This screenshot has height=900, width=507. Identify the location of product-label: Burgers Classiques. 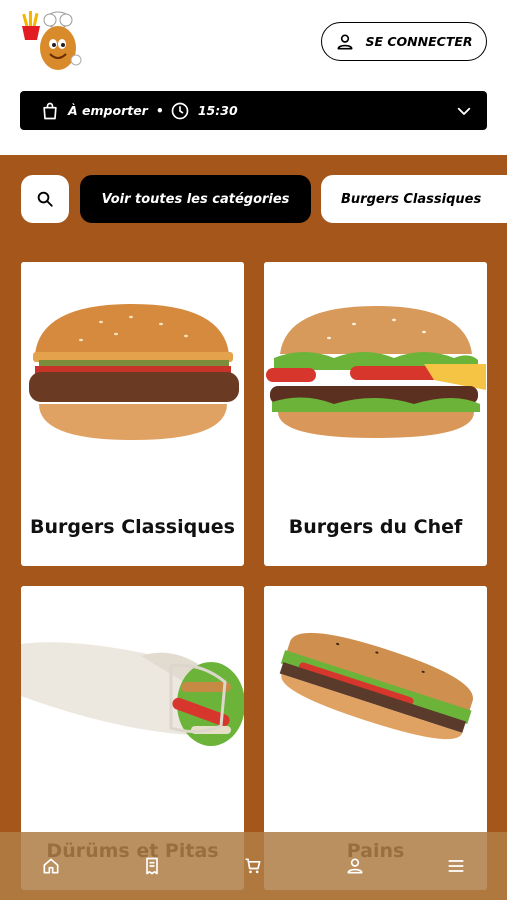
(132, 526).